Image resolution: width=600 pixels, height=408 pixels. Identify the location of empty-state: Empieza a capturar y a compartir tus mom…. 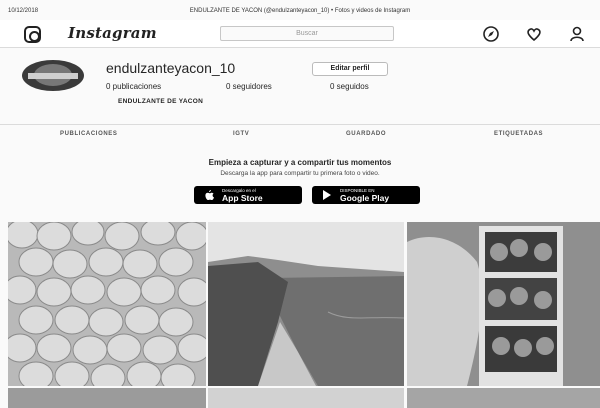
(300, 167).